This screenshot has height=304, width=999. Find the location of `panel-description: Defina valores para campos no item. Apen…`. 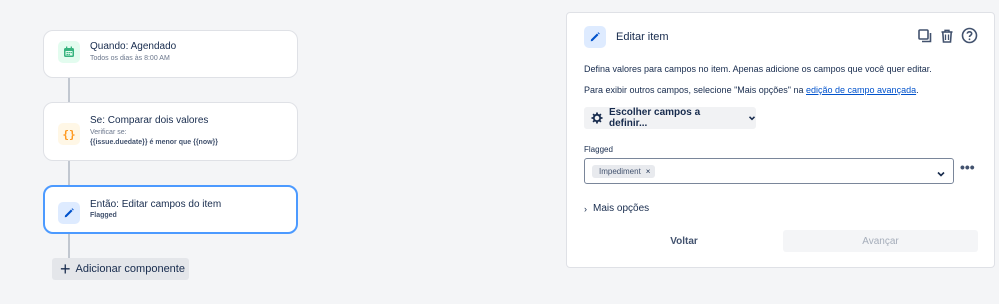

panel-description: Defina valores para campos no item. Apen… is located at coordinates (758, 69).